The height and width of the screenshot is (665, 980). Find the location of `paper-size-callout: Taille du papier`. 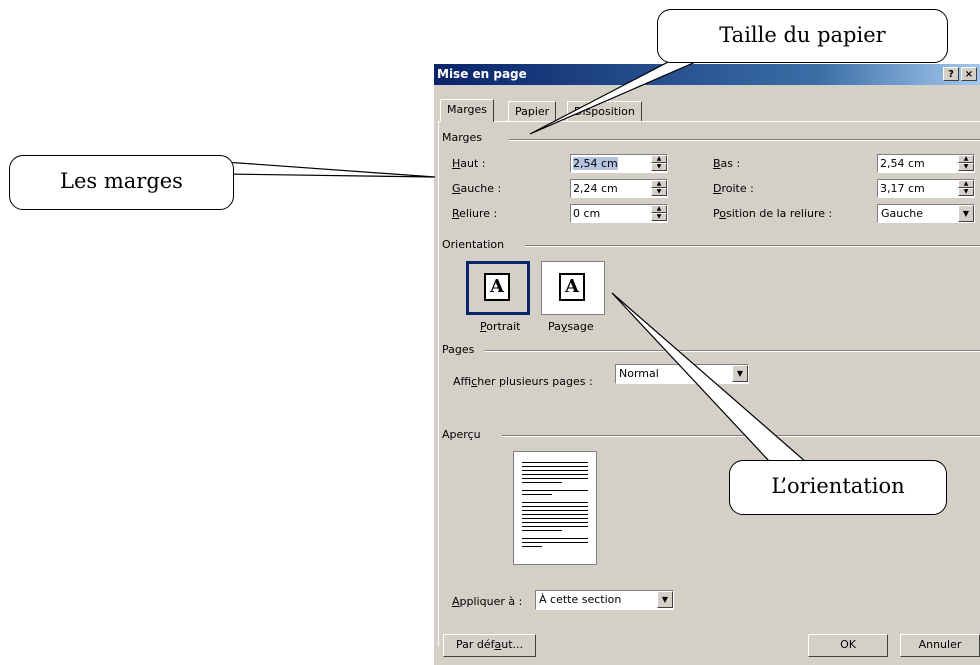

paper-size-callout: Taille du papier is located at coordinates (802, 36).